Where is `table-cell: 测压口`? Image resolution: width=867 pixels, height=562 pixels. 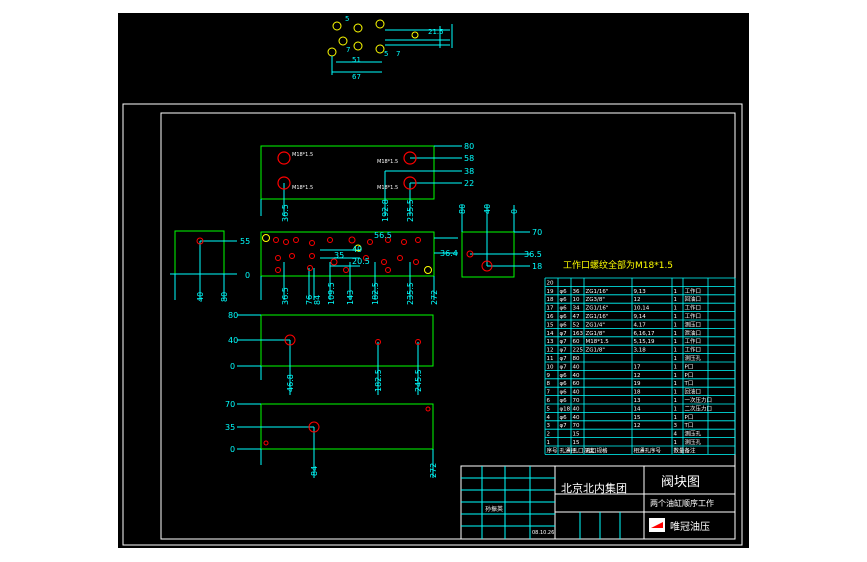 table-cell: 测压口 is located at coordinates (693, 324).